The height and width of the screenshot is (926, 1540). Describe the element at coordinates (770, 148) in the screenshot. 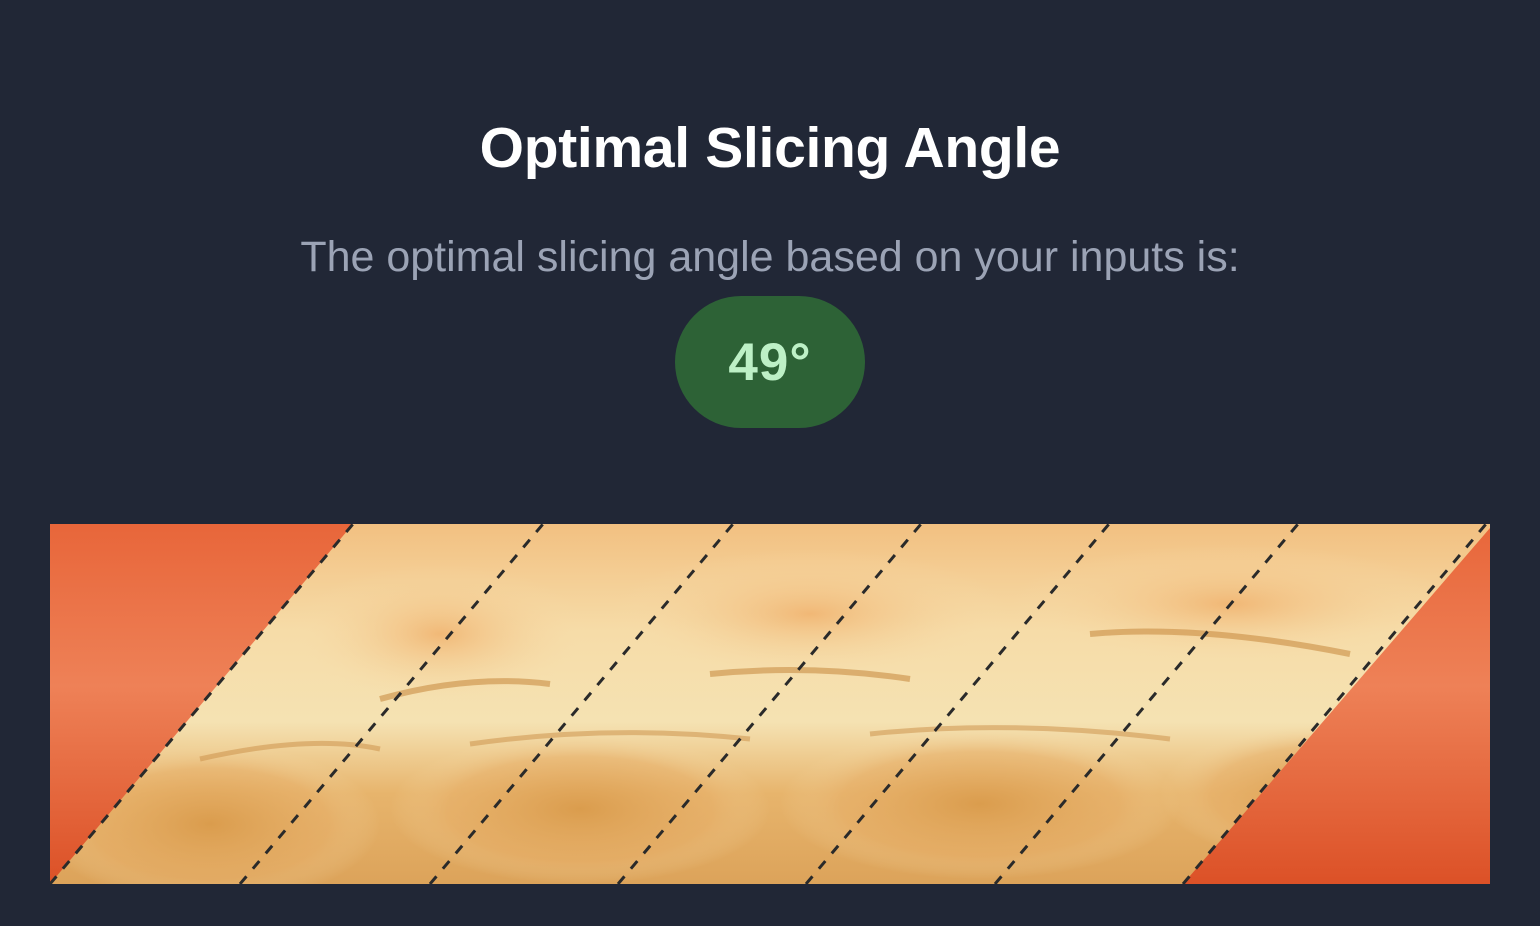

I see `page-title: Optimal Slicing Angle` at that location.